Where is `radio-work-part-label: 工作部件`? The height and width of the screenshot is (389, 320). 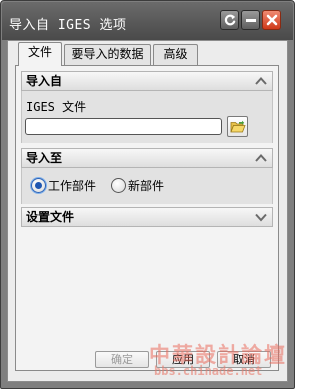
radio-work-part-label: 工作部件 is located at coordinates (72, 185).